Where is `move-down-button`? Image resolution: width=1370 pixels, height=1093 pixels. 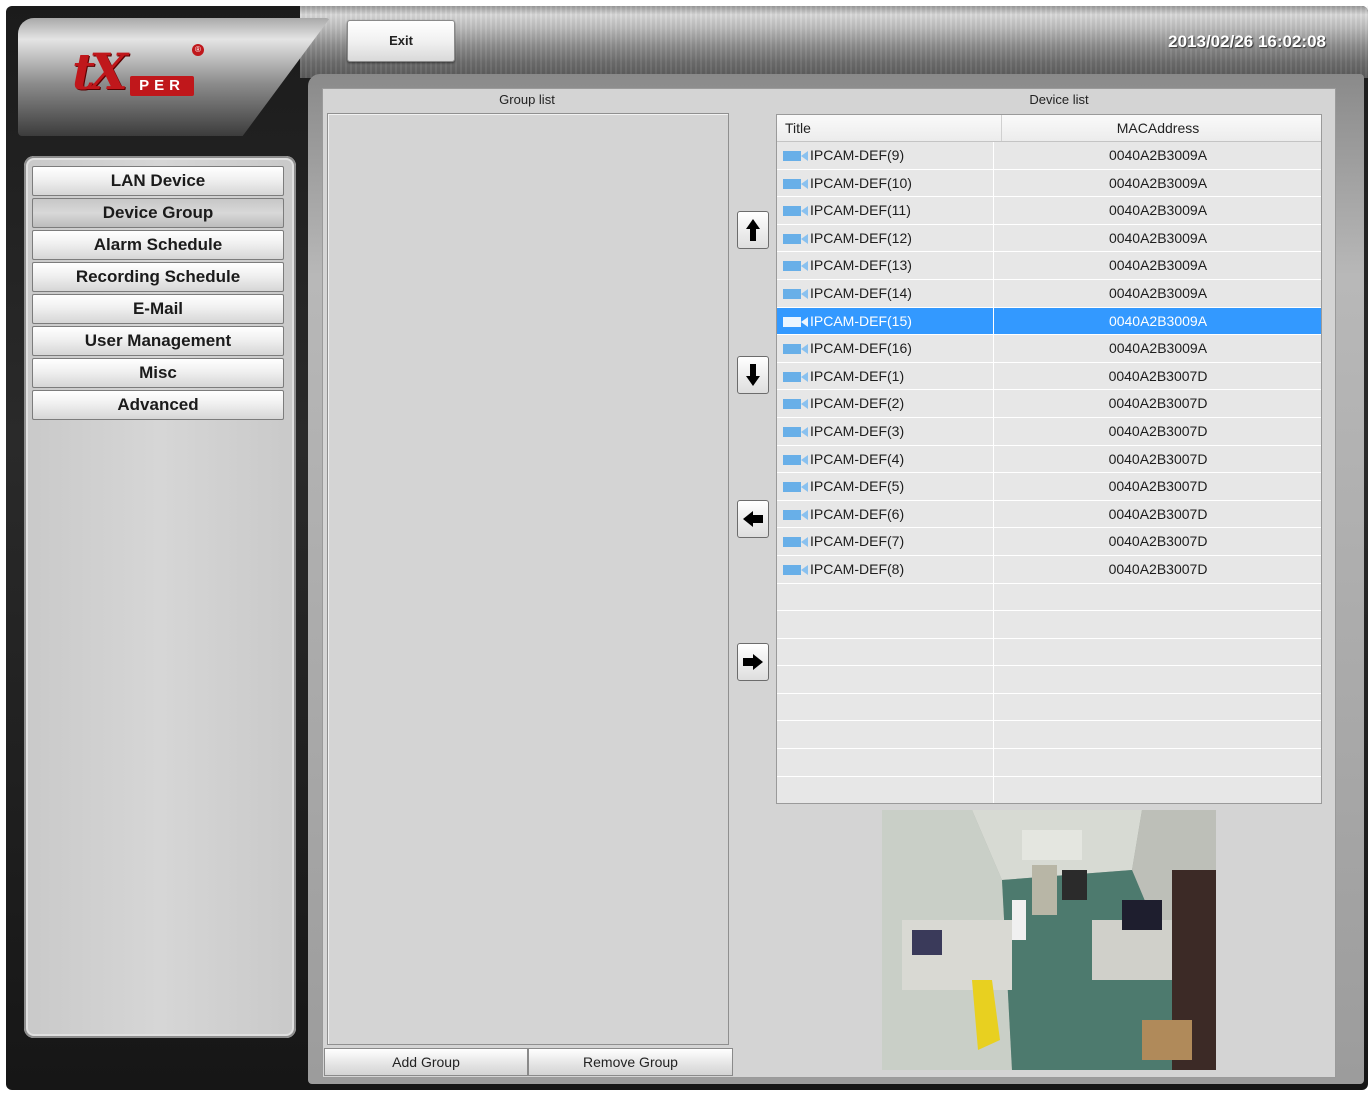
move-down-button is located at coordinates (753, 375).